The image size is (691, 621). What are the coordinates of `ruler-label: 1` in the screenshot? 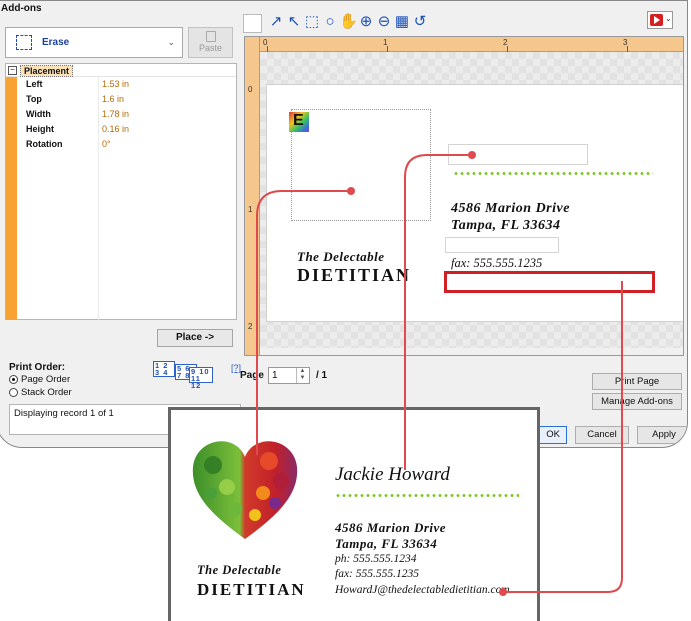 It's located at (250, 209).